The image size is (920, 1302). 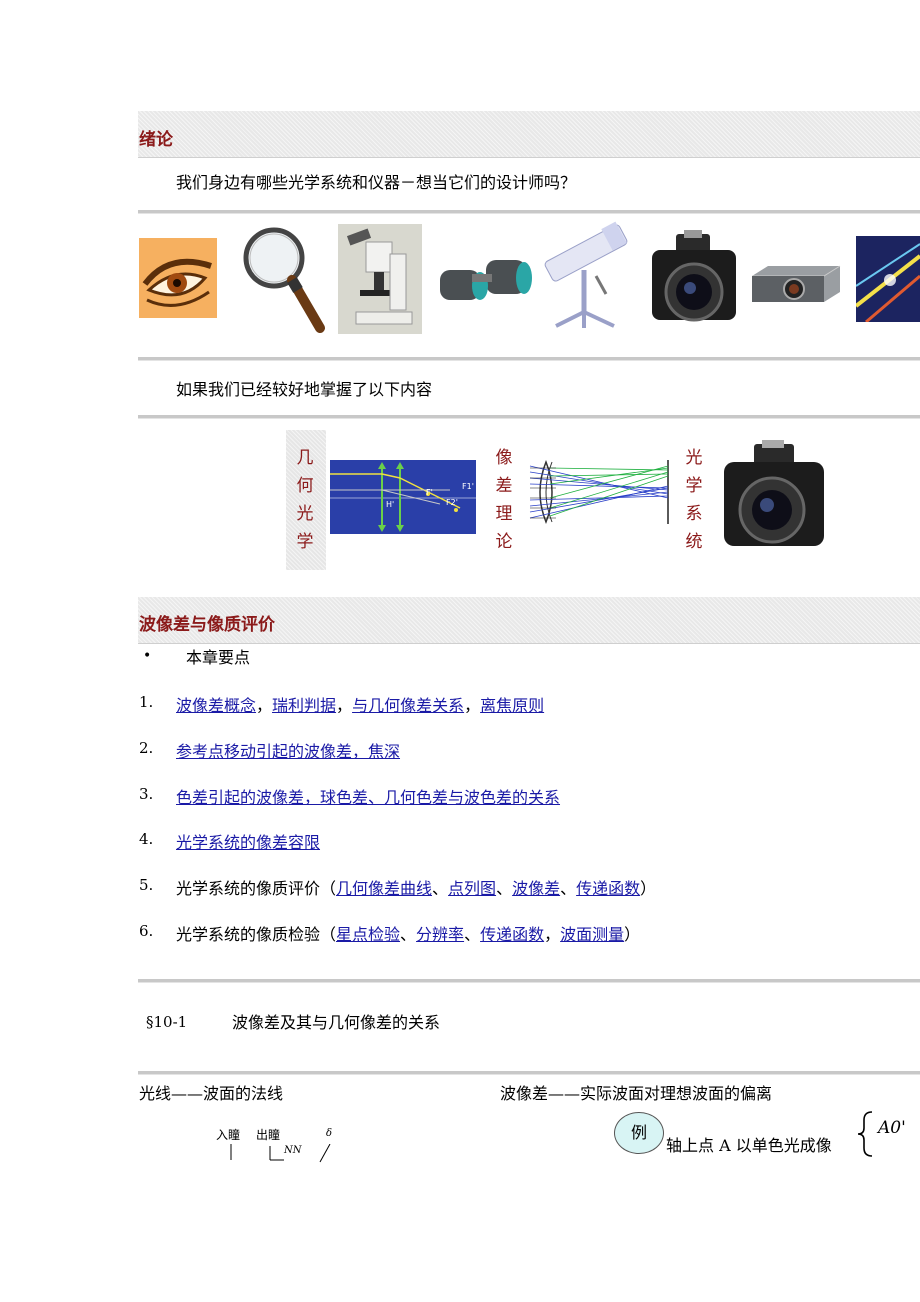 What do you see at coordinates (892, 1128) in the screenshot?
I see `image-point-label: A0'` at bounding box center [892, 1128].